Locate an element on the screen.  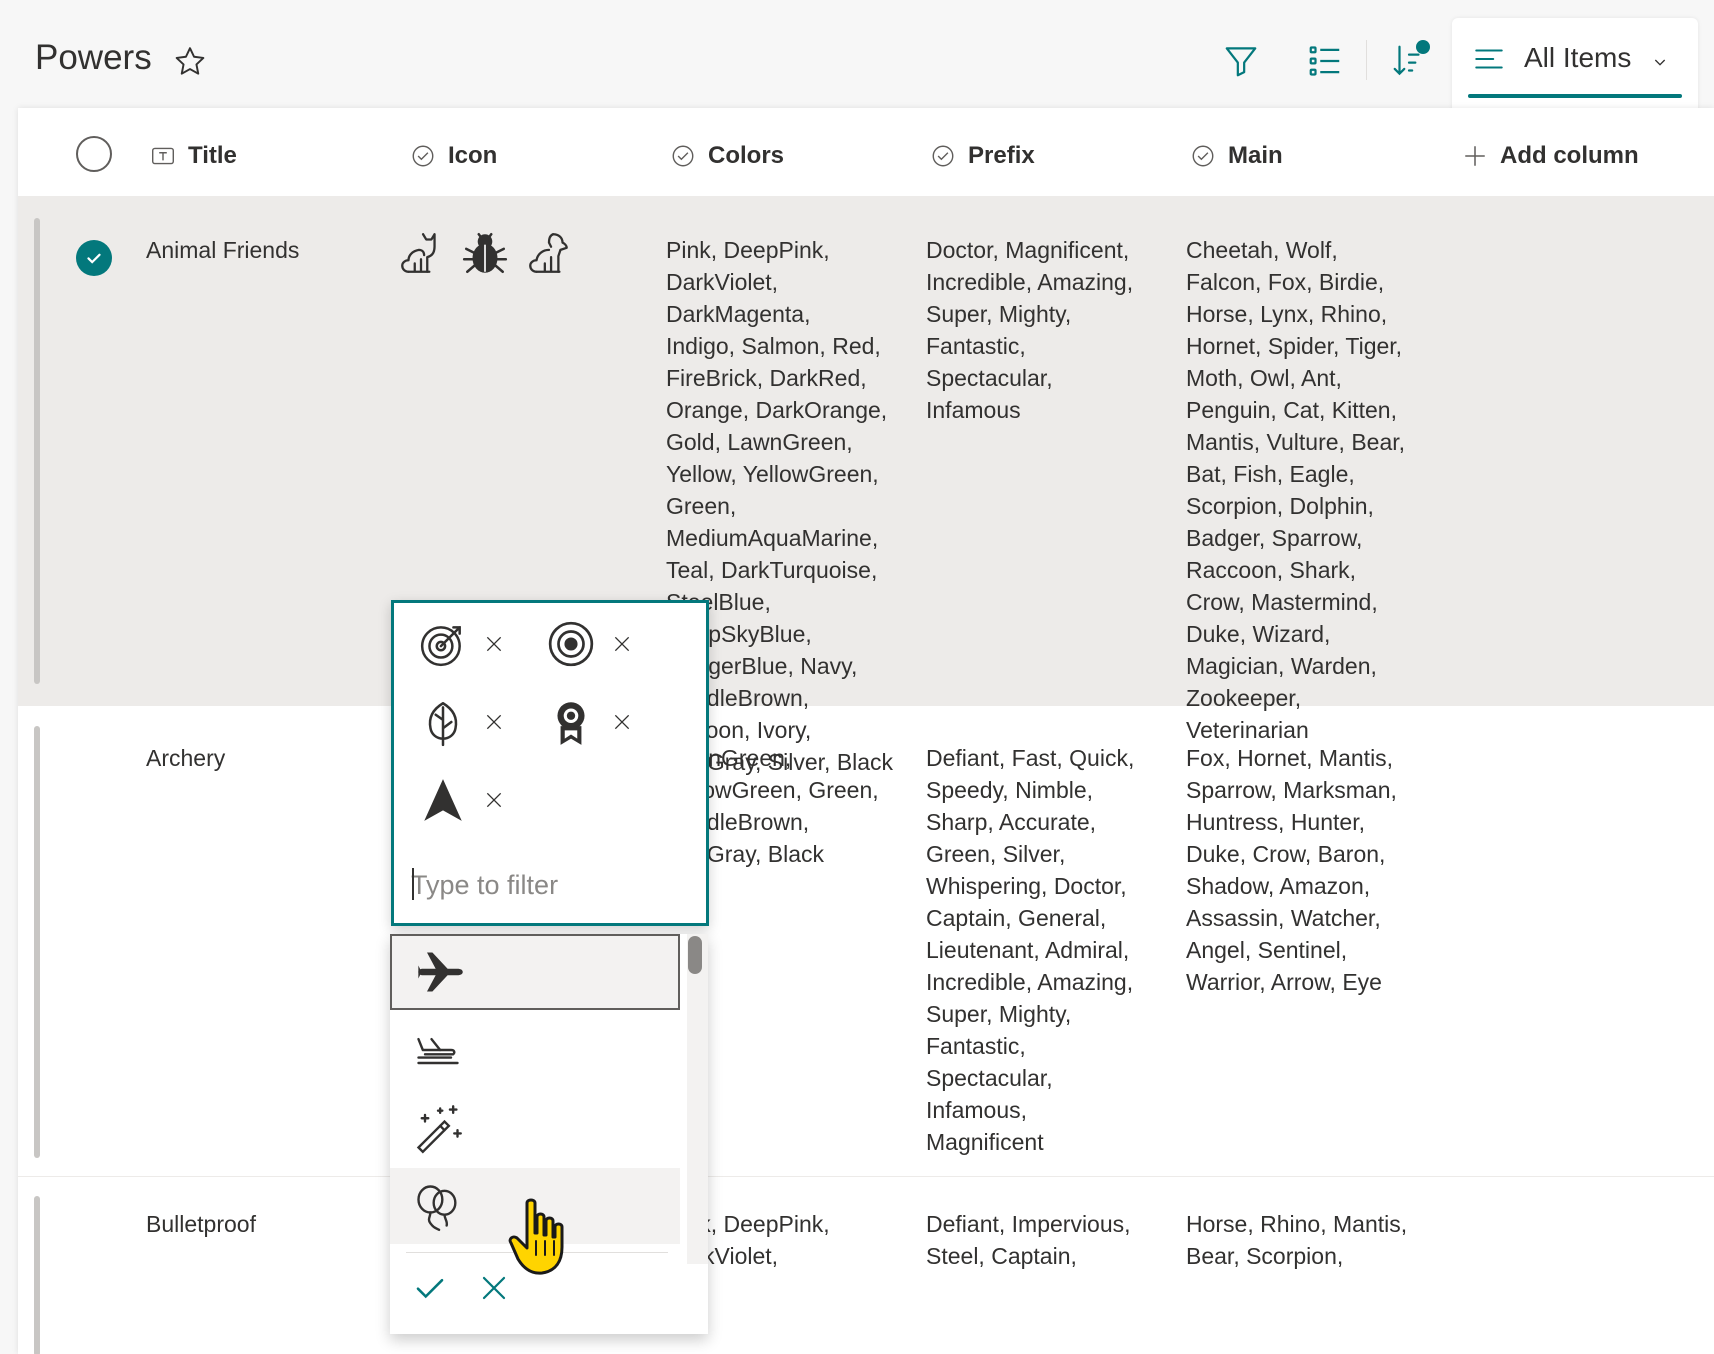
cell-line: Yellow, YellowGreen, is located at coordinates (772, 474).